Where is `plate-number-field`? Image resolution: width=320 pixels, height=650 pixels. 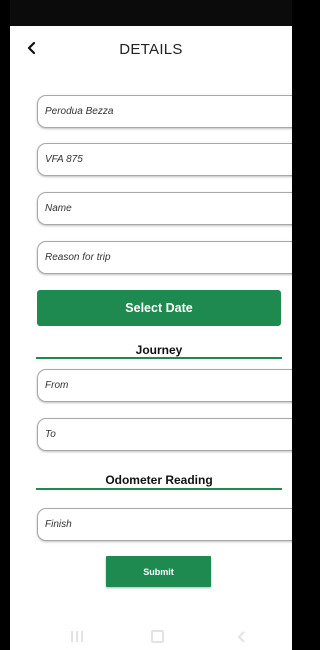 plate-number-field is located at coordinates (164, 159).